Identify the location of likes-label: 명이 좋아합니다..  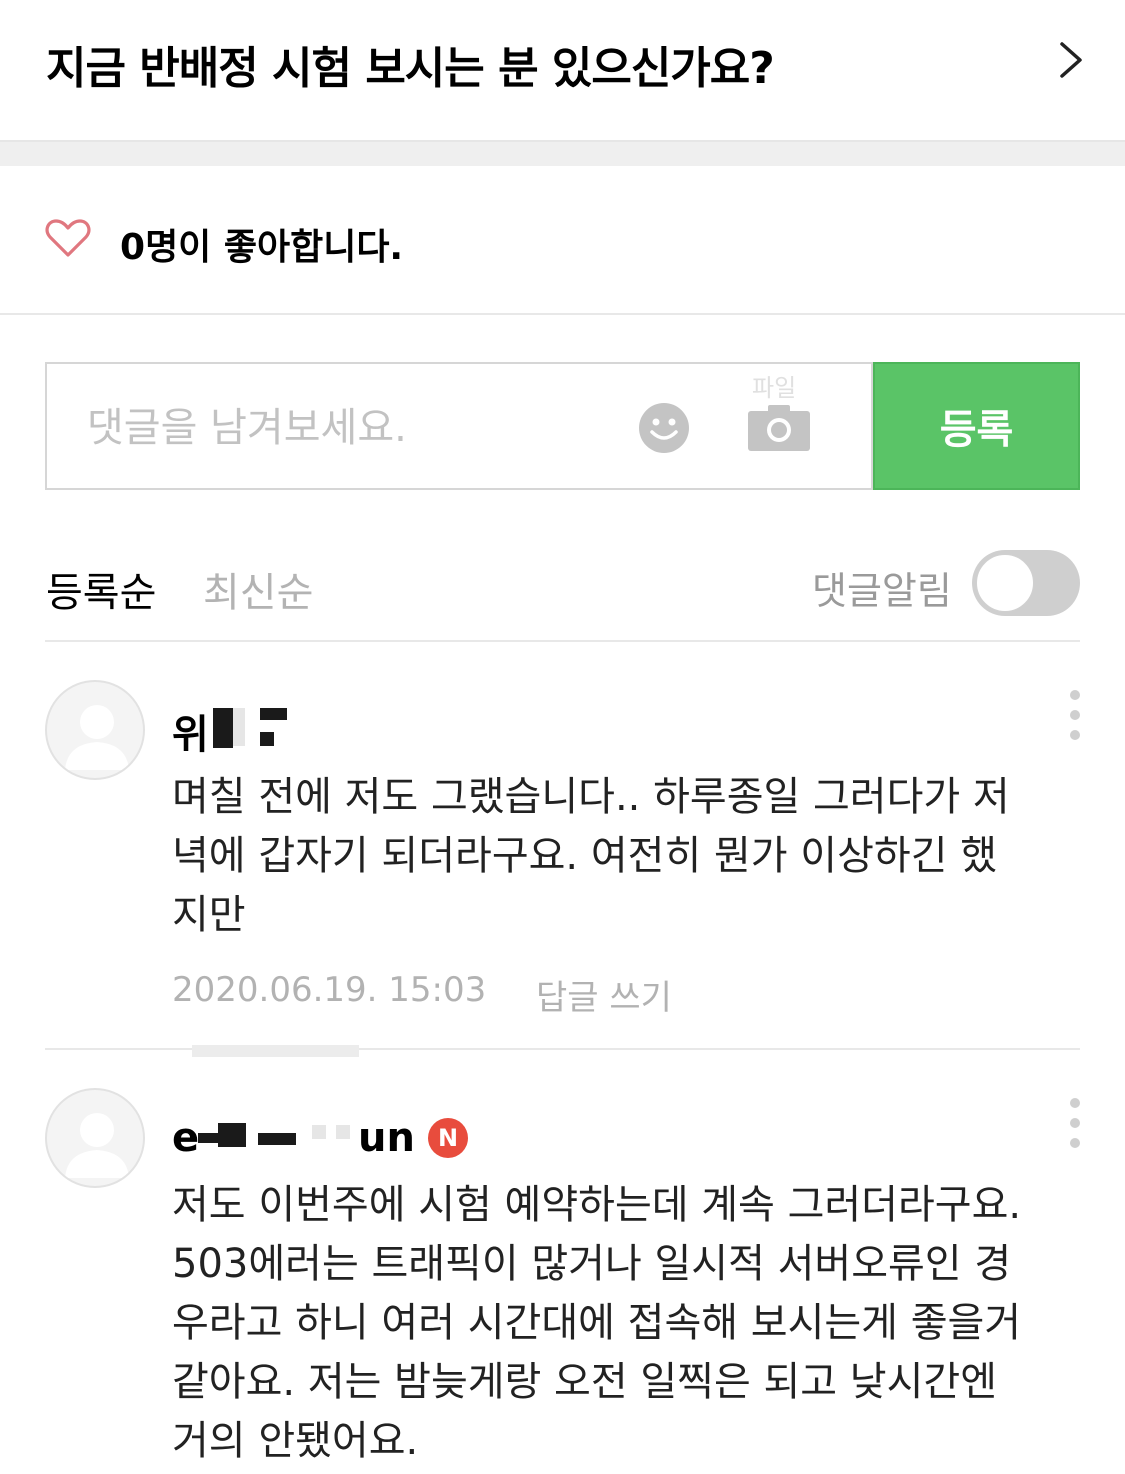
(274, 247).